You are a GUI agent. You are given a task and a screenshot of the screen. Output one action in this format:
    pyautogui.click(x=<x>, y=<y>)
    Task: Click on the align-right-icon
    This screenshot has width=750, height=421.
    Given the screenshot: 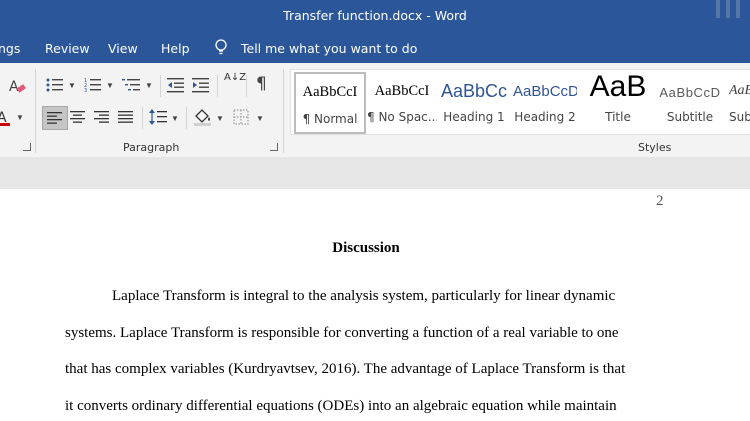 What is the action you would take?
    pyautogui.click(x=102, y=117)
    